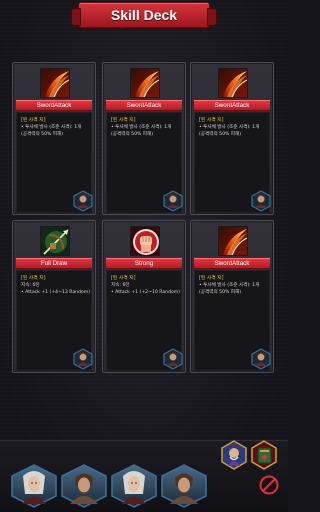 The width and height of the screenshot is (320, 512). Describe the element at coordinates (234, 455) in the screenshot. I see `wizard-portrait-icon` at that location.